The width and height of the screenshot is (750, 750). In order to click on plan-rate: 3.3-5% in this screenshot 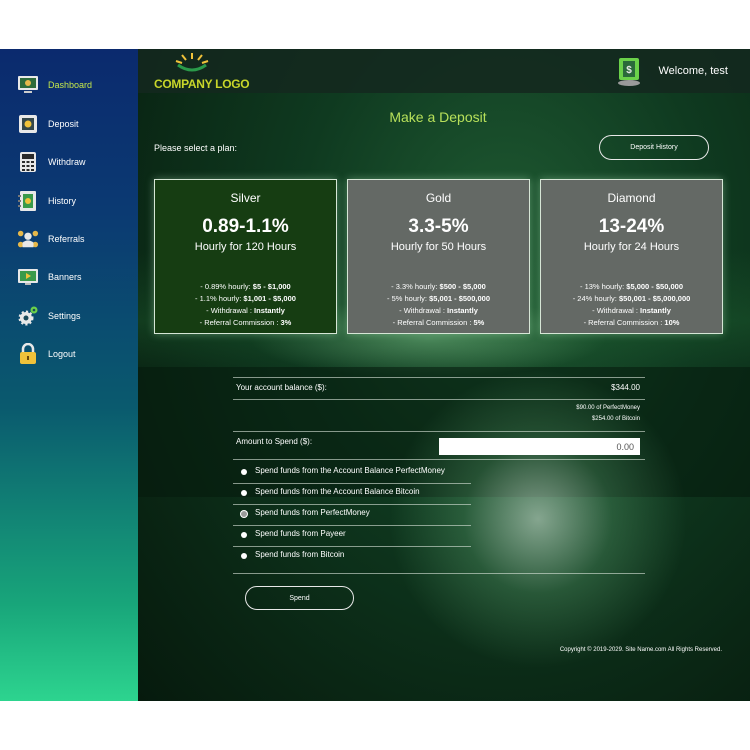, I will do `click(438, 226)`.